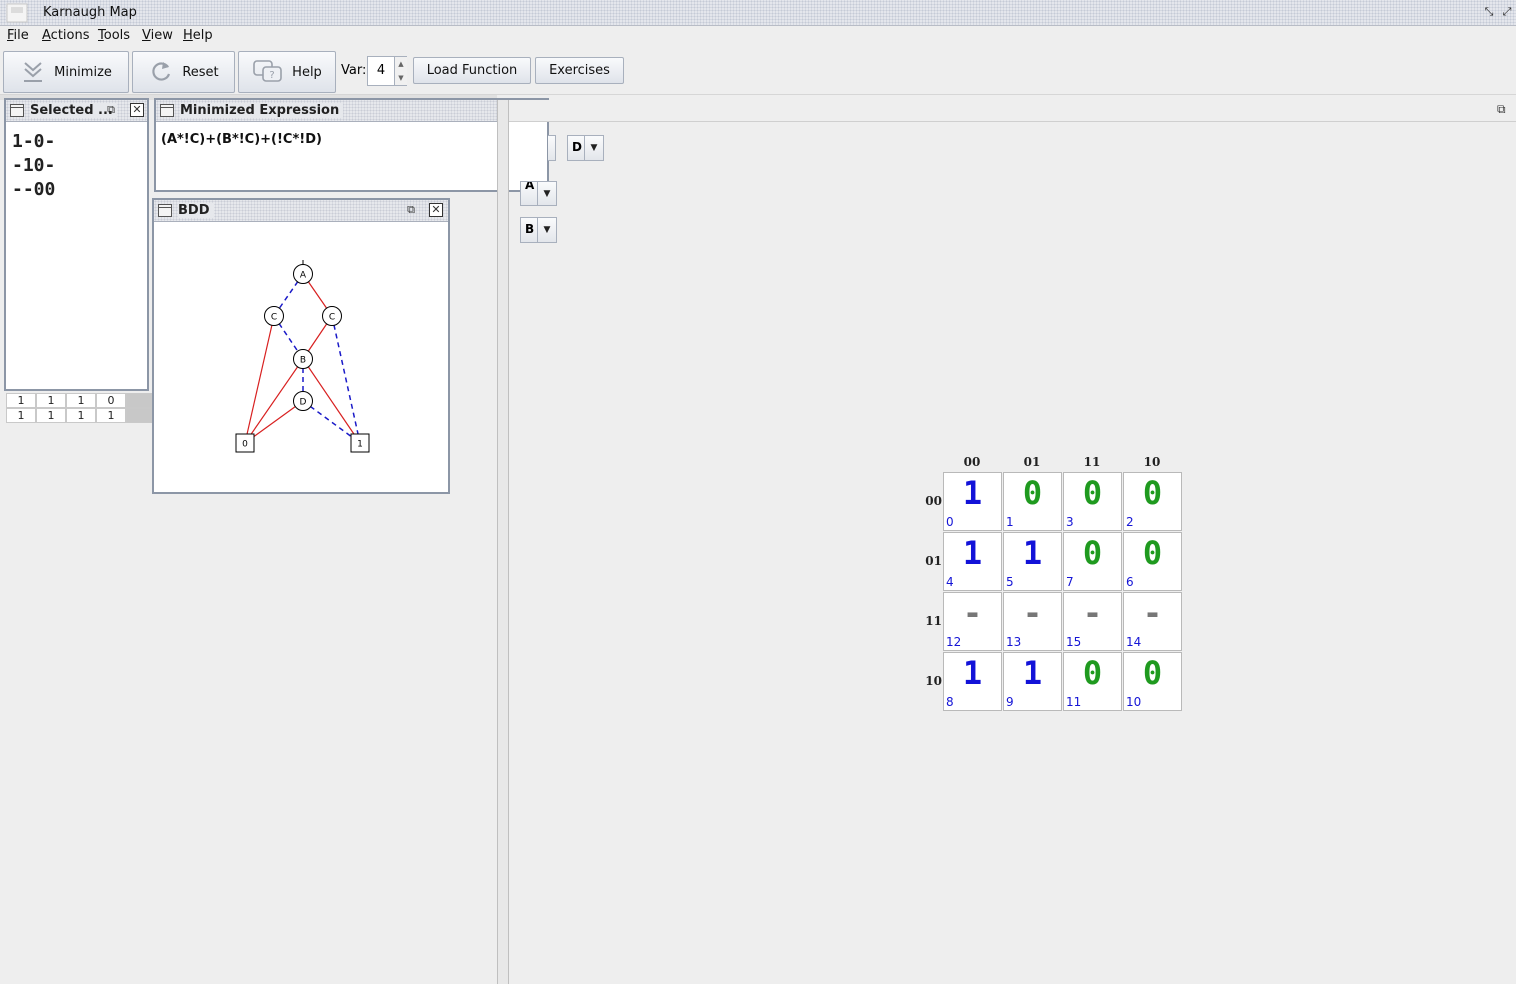 The width and height of the screenshot is (1516, 984). What do you see at coordinates (933, 681) in the screenshot?
I see `kmap-row-header: 10` at bounding box center [933, 681].